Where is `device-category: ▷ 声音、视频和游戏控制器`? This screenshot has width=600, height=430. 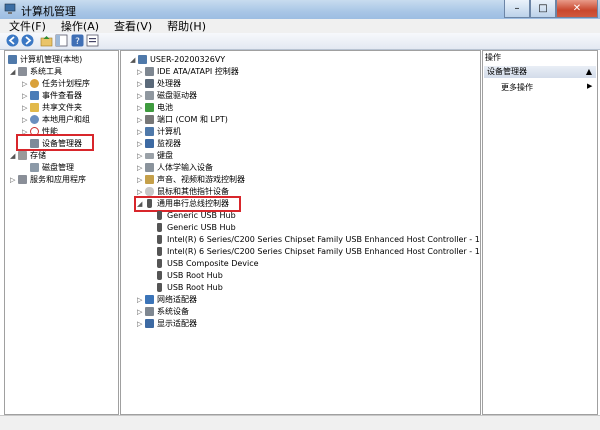
device-category: ▷ 声音、视频和游戏控制器 is located at coordinates (191, 180).